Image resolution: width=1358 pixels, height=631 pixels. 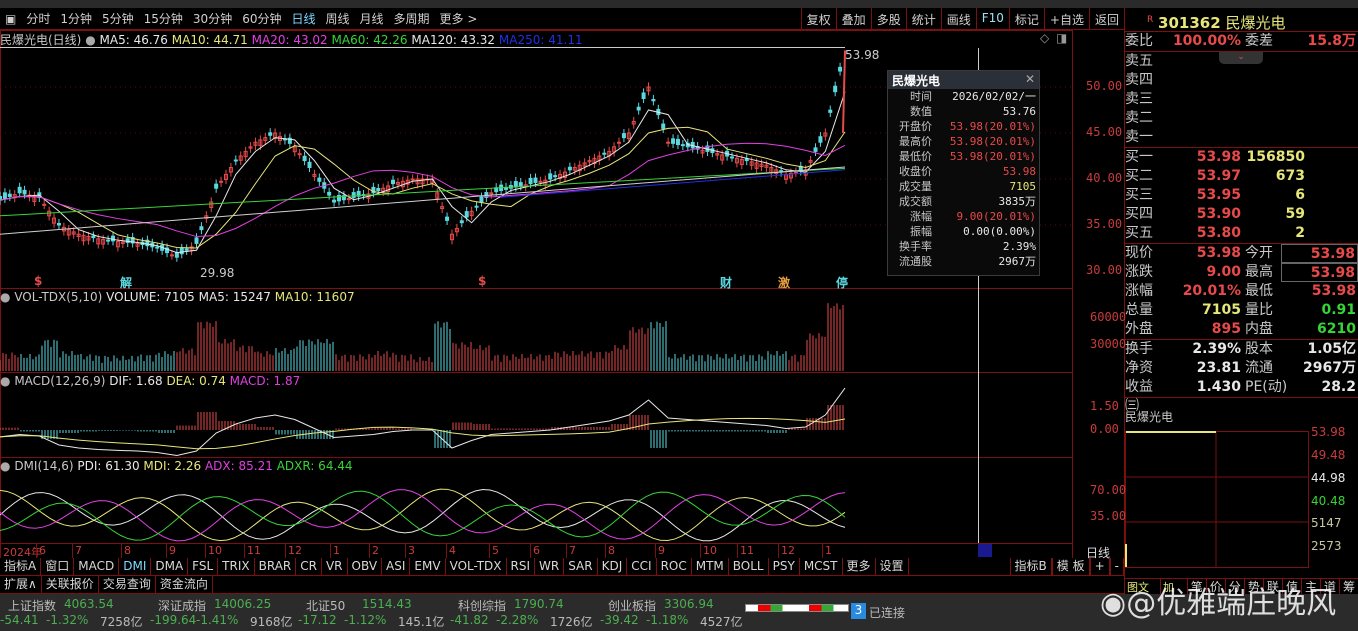 What do you see at coordinates (821, 566) in the screenshot?
I see `indicator-tab: MCST` at bounding box center [821, 566].